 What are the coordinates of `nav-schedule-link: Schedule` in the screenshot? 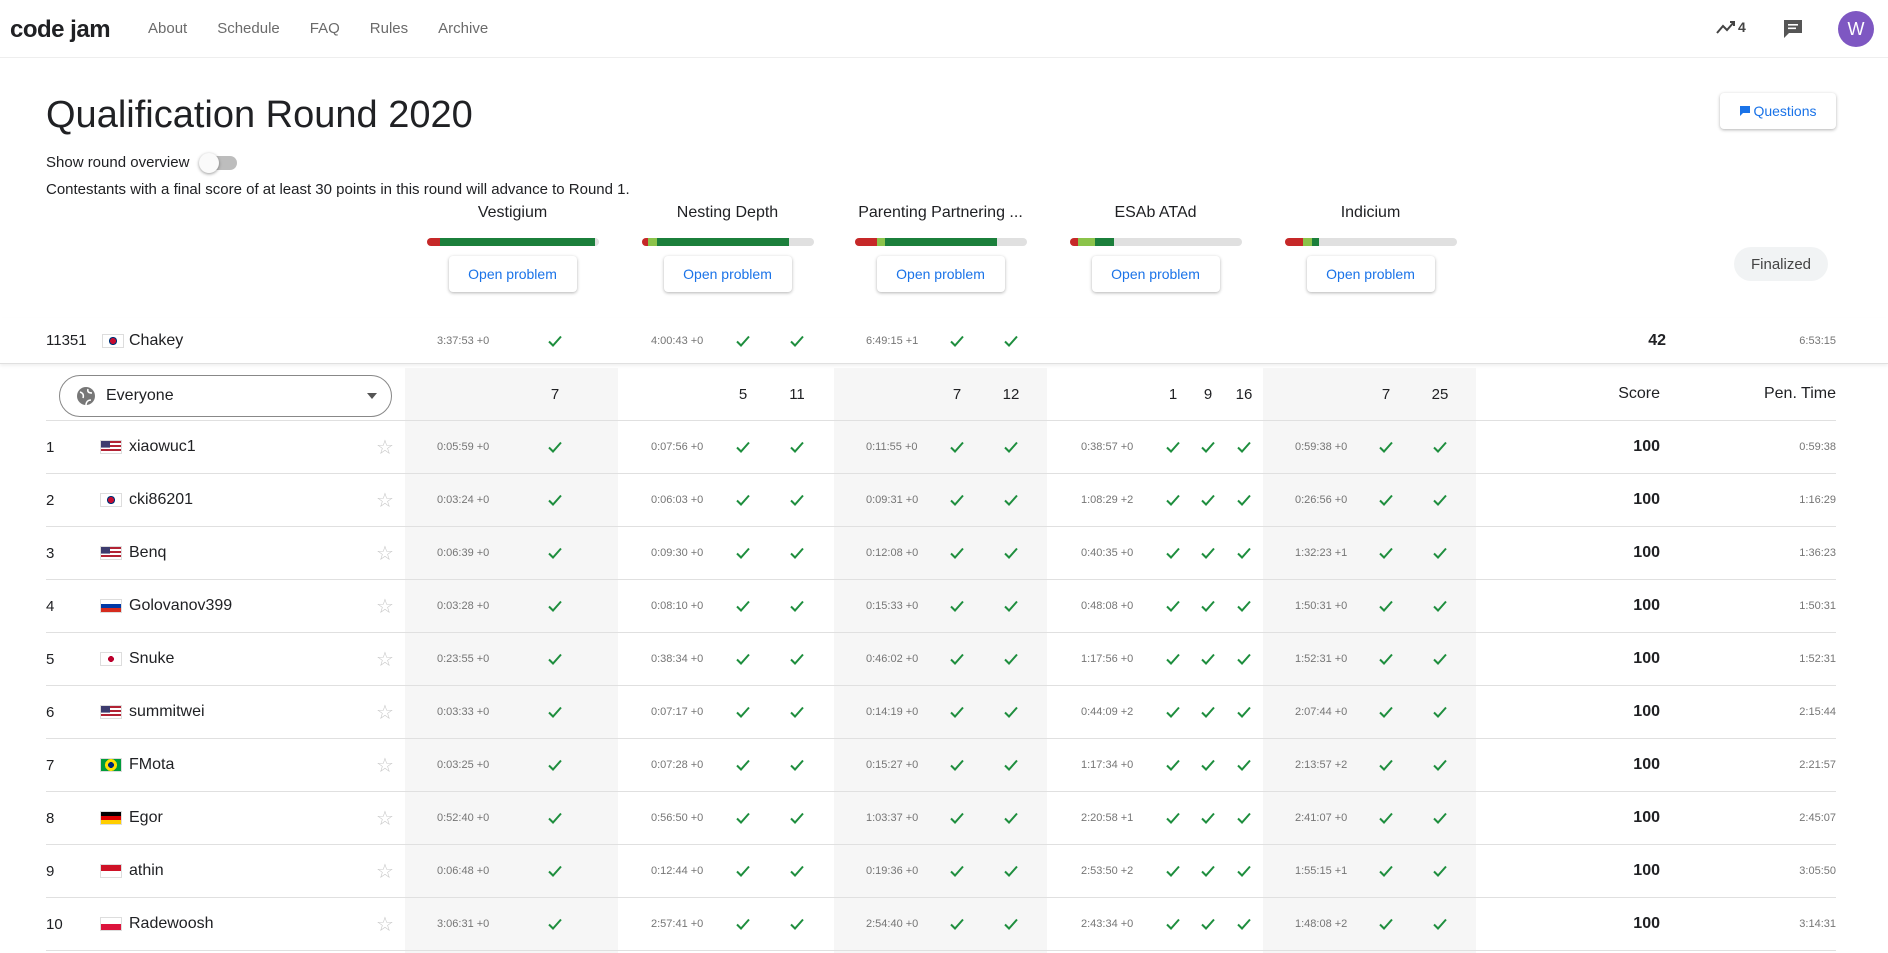 It's located at (248, 28).